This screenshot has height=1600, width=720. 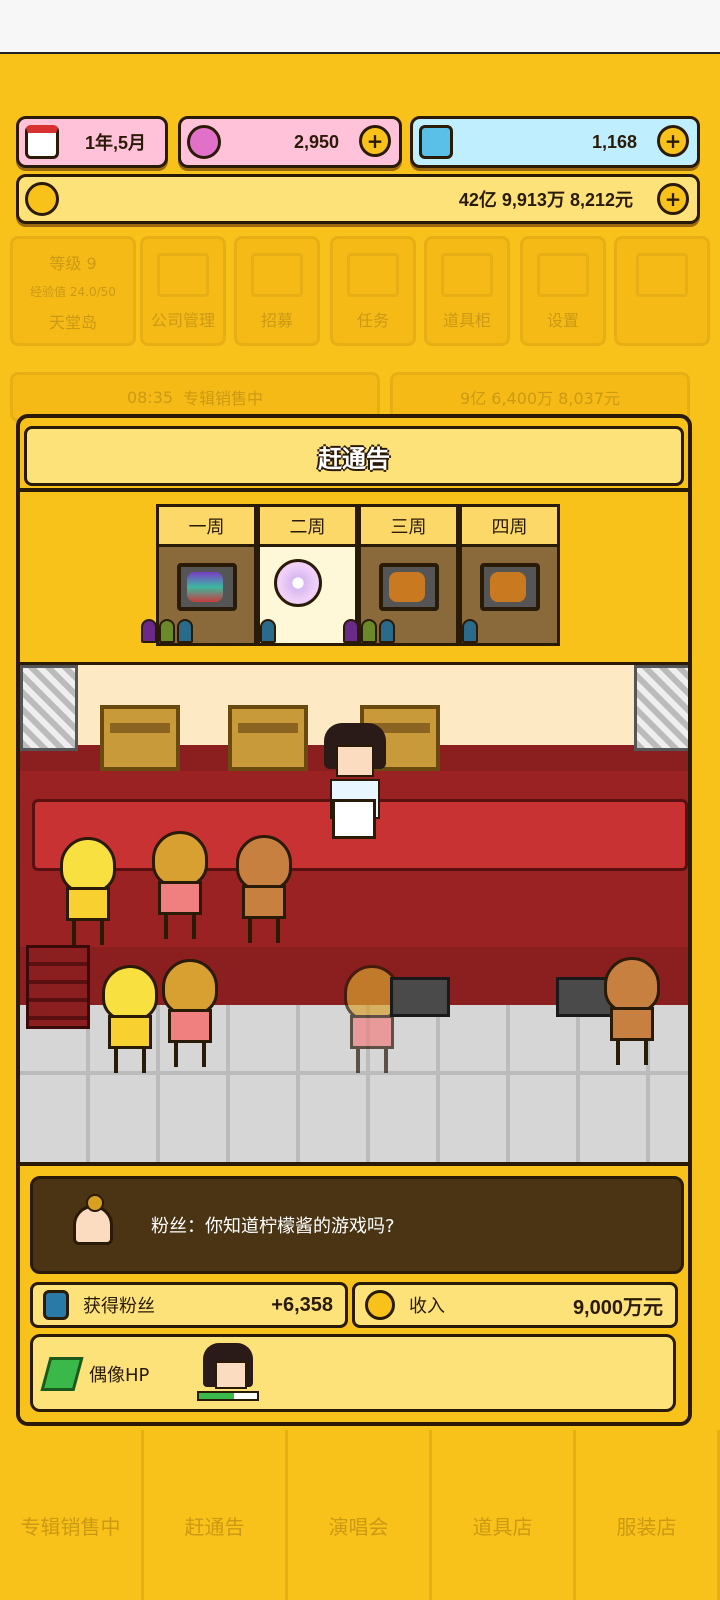 What do you see at coordinates (72, 322) in the screenshot?
I see `location-text: 天堂岛` at bounding box center [72, 322].